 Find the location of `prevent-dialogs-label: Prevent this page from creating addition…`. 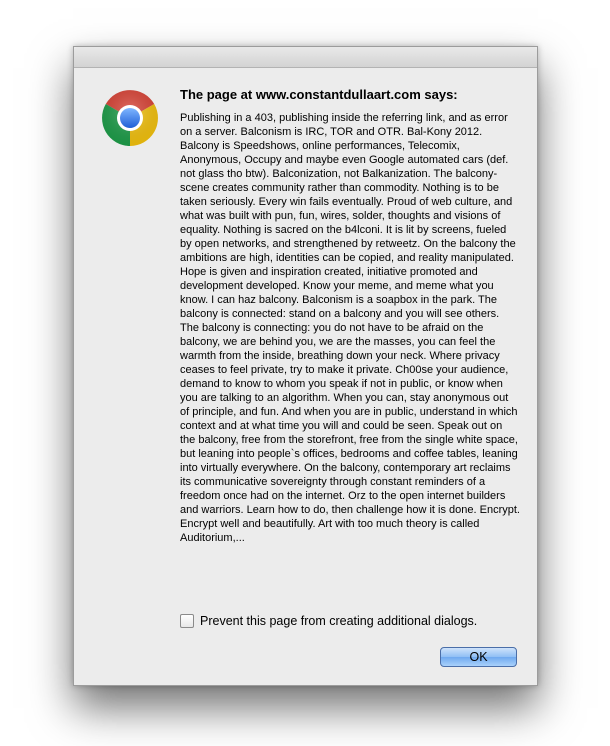

prevent-dialogs-label: Prevent this page from creating addition… is located at coordinates (338, 621).